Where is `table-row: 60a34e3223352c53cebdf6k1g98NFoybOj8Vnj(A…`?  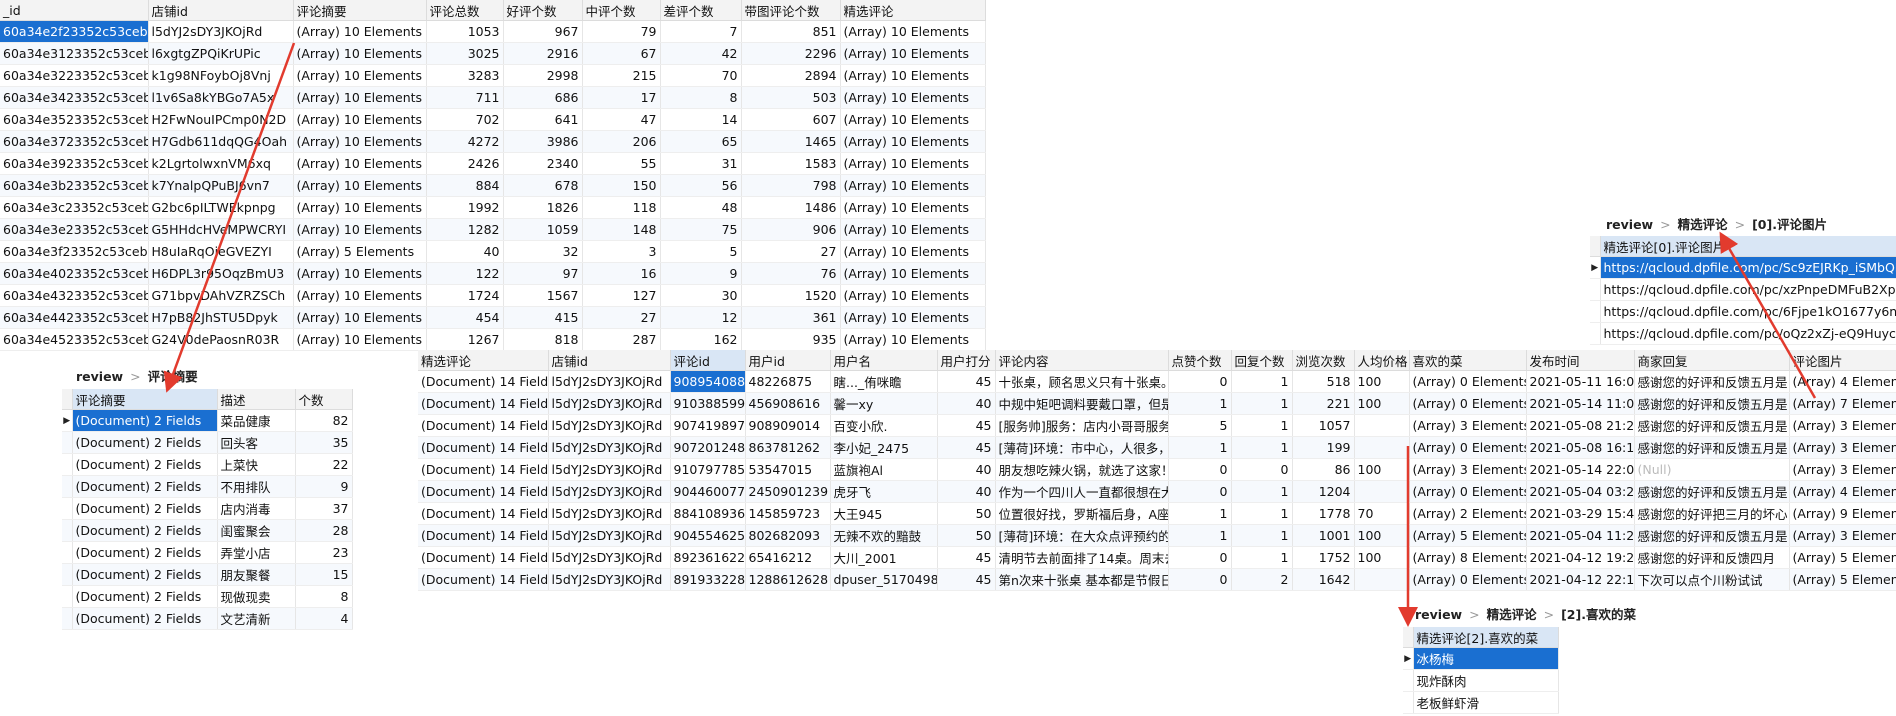
table-row: 60a34e3223352c53cebdf6k1g98NFoybOj8Vnj(A… is located at coordinates (493, 75).